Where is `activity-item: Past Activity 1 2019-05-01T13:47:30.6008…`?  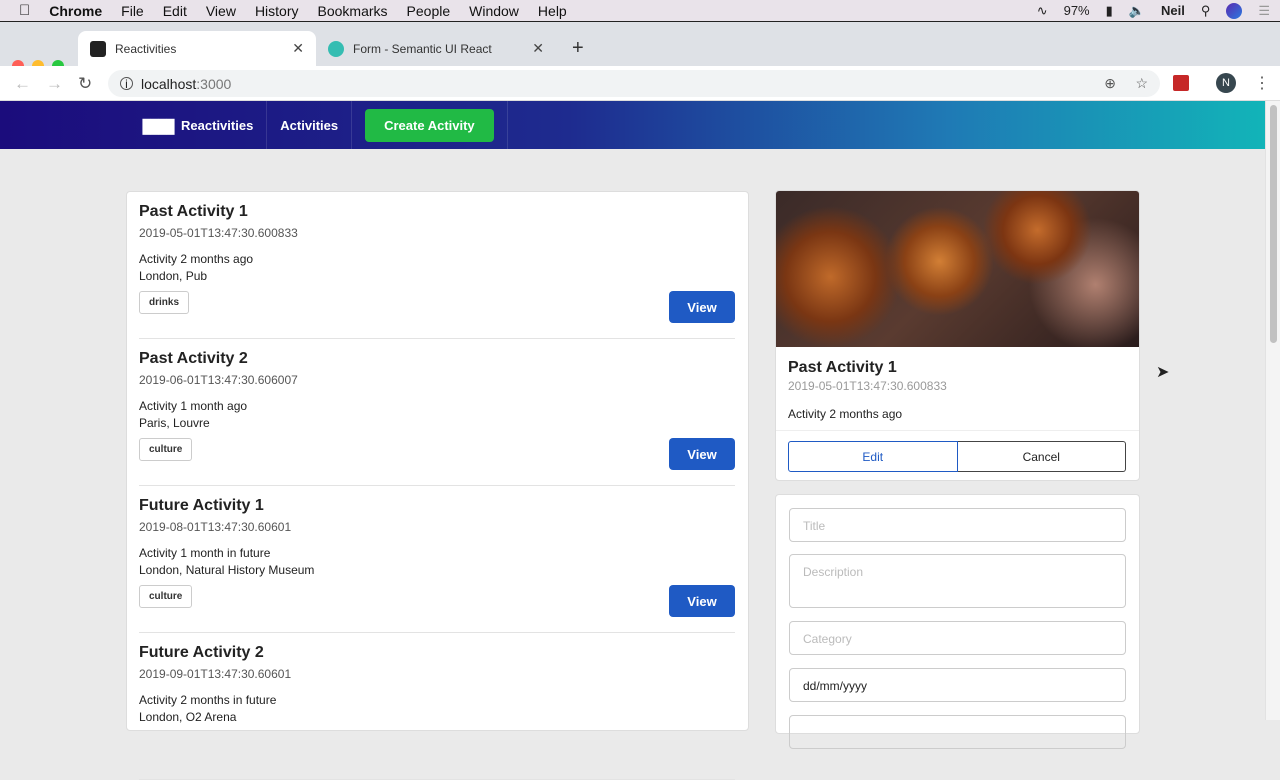 activity-item: Past Activity 1 2019-05-01T13:47:30.6008… is located at coordinates (437, 265).